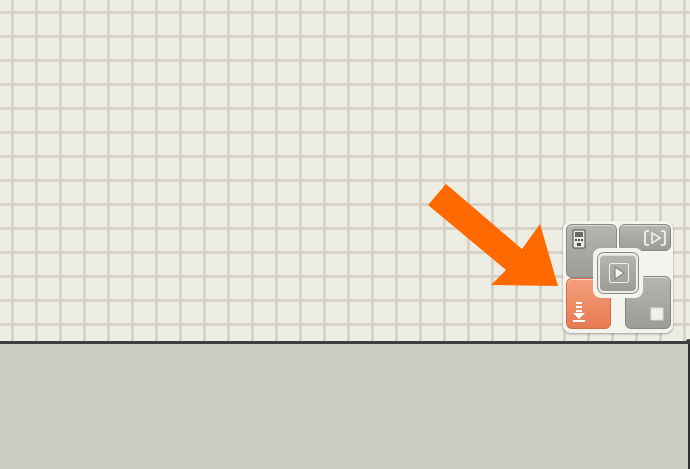 The width and height of the screenshot is (690, 469). I want to click on download-icon, so click(579, 312).